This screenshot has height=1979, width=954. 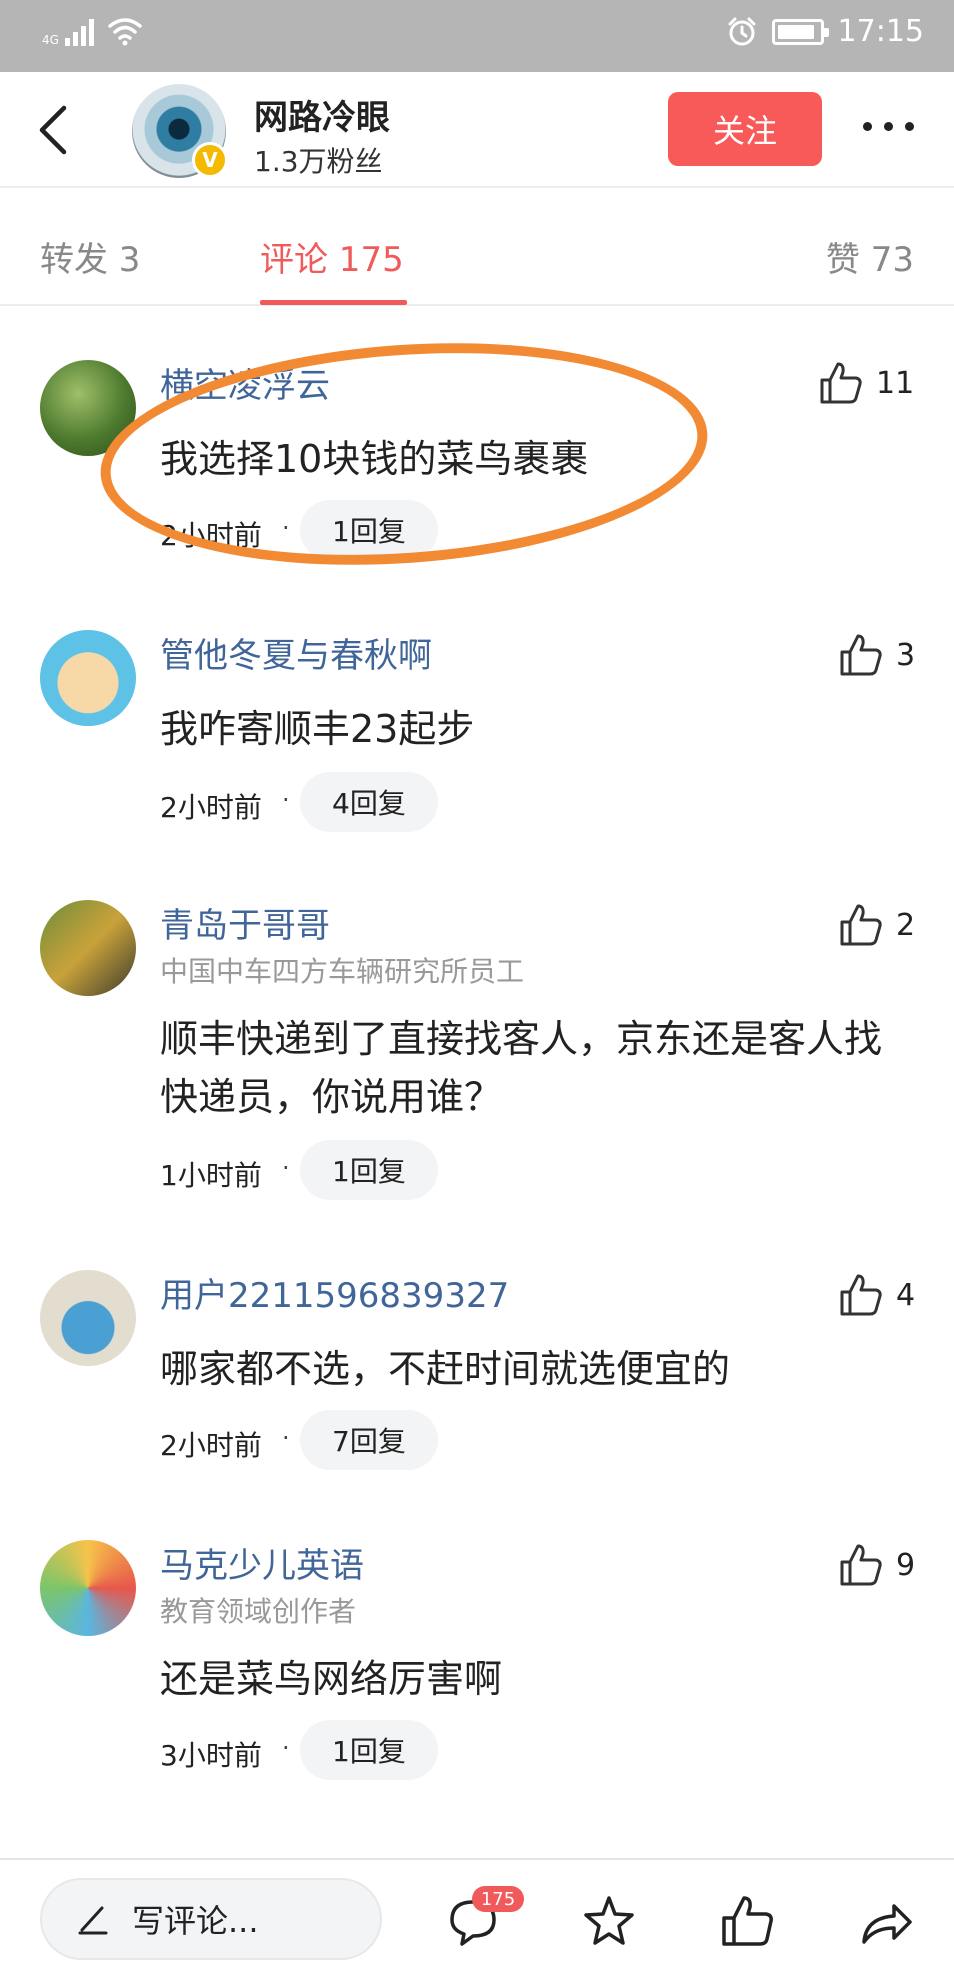 I want to click on more-dots-icon, so click(x=888, y=126).